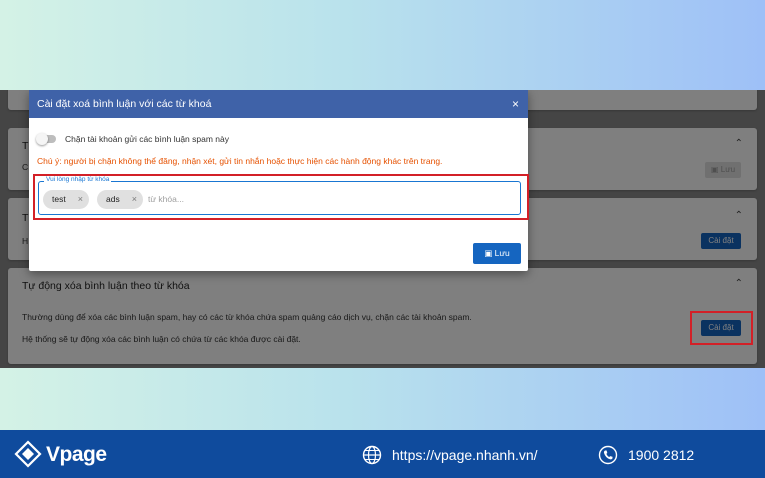 Image resolution: width=765 pixels, height=478 pixels. Describe the element at coordinates (515, 104) in the screenshot. I see `close-icon: ×` at that location.